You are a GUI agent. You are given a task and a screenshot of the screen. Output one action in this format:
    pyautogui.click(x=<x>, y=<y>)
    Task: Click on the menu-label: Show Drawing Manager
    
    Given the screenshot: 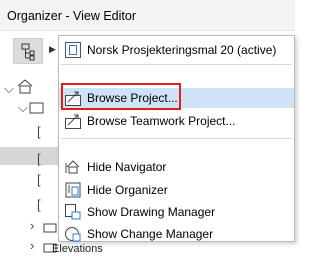 What is the action you would take?
    pyautogui.click(x=151, y=212)
    